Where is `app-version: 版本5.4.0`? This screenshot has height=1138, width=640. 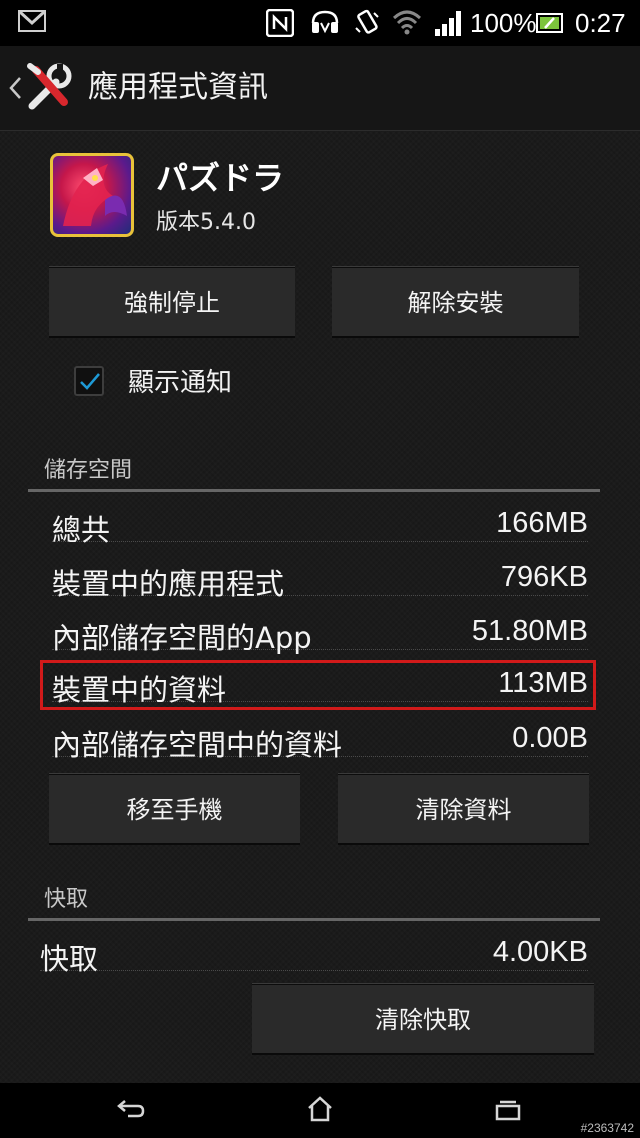 app-version: 版本5.4.0 is located at coordinates (206, 222).